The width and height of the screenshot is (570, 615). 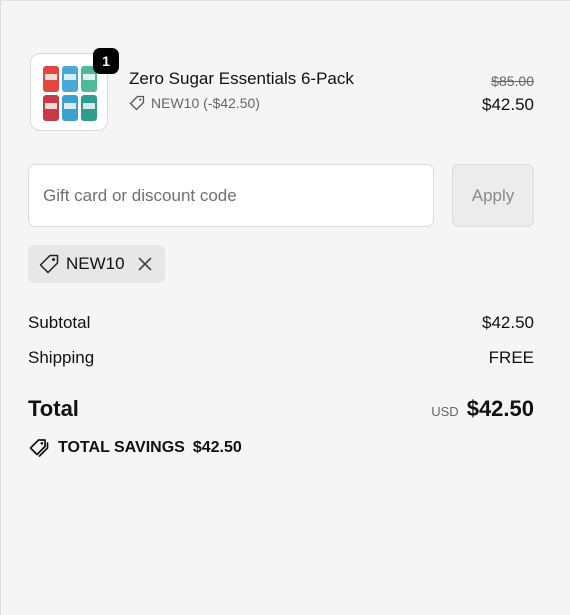 I want to click on total-amount-group: USD $42.50, so click(x=482, y=409).